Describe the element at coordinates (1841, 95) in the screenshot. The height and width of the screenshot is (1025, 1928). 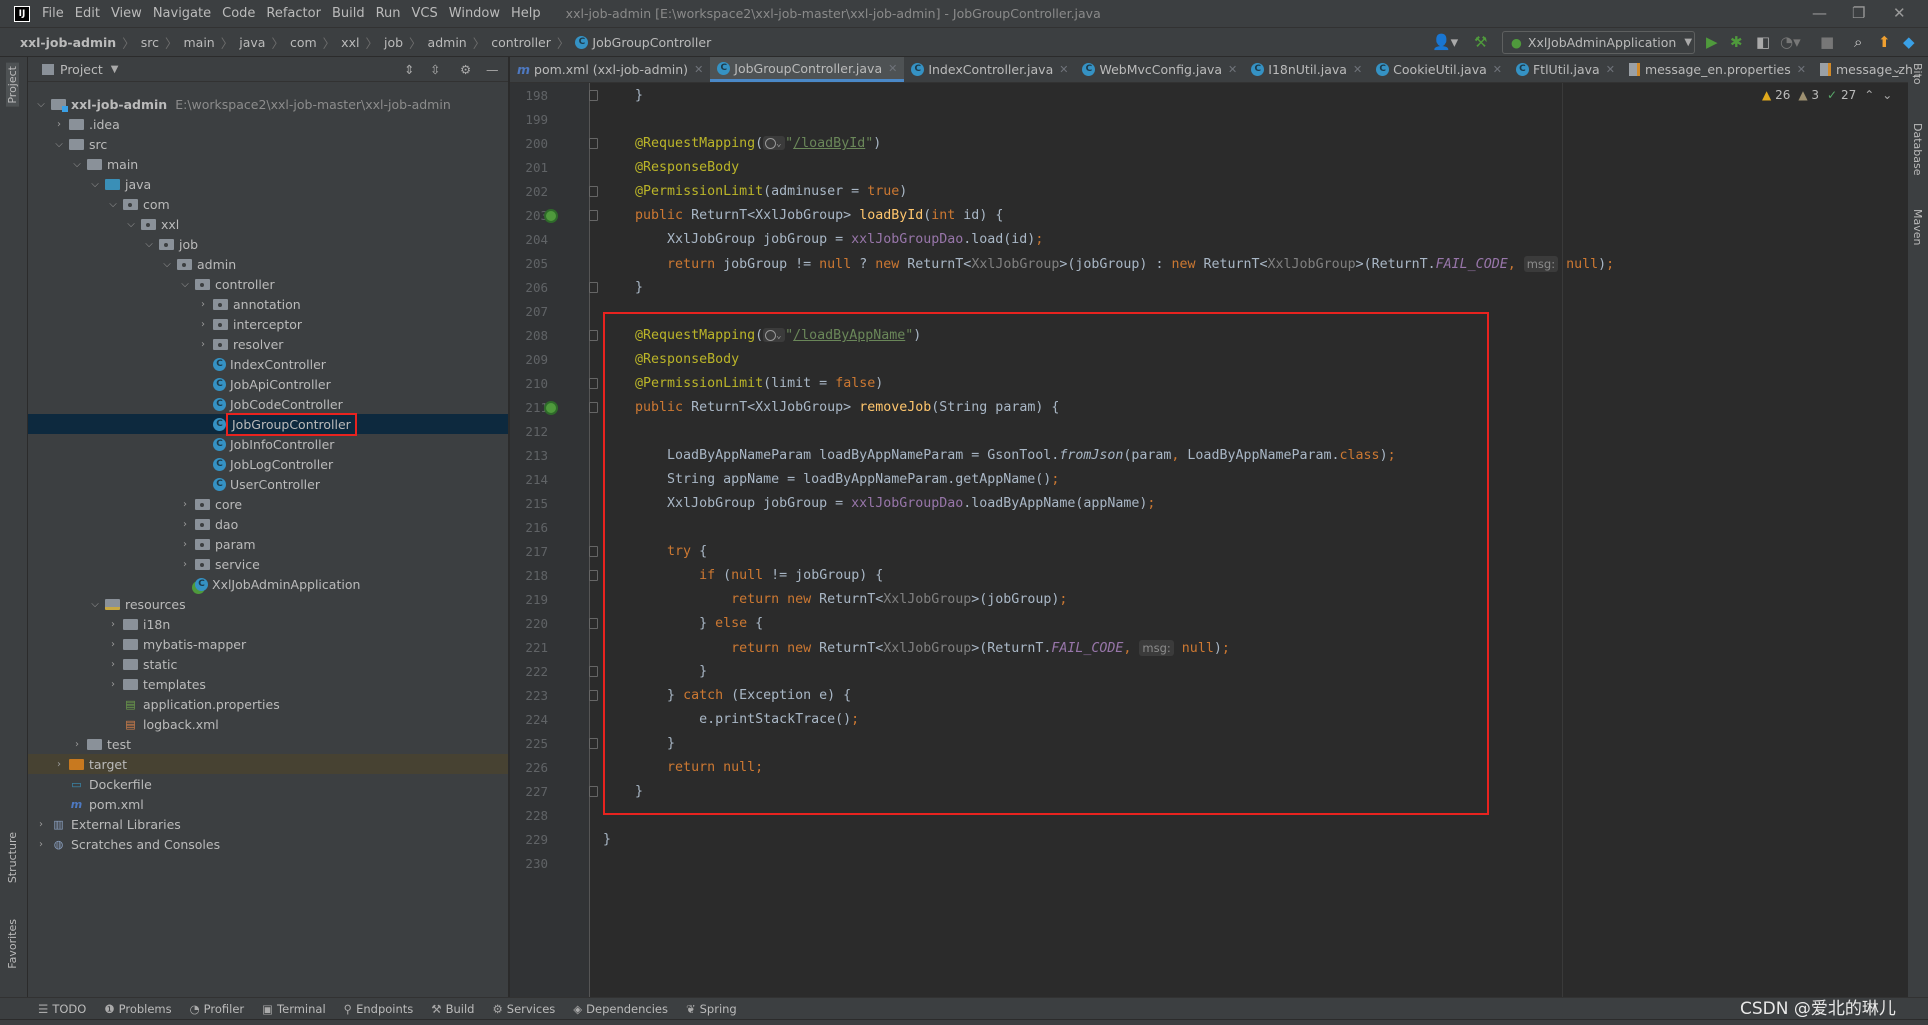
I see `typos-count: ✓ 27` at that location.